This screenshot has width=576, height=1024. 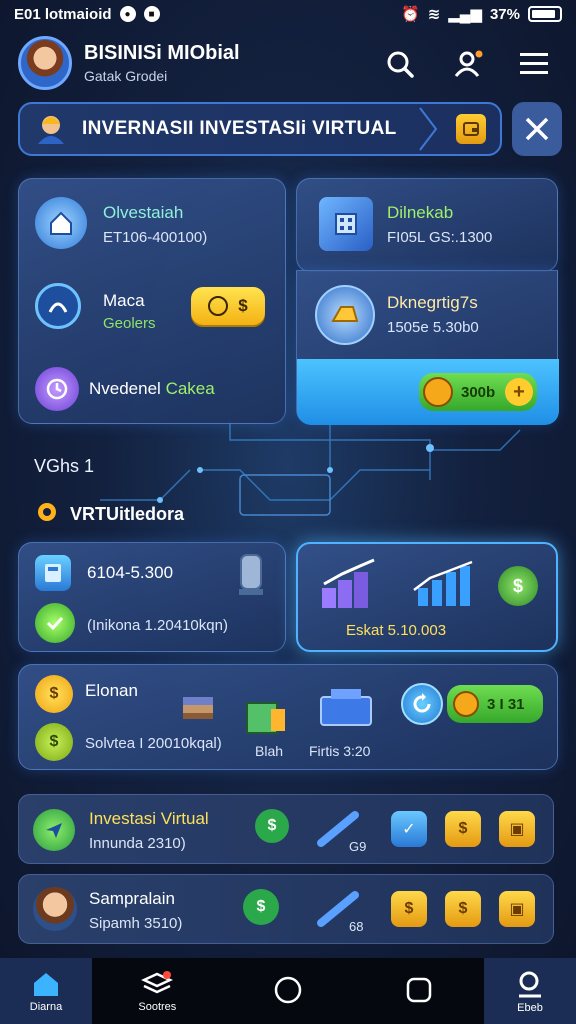 What do you see at coordinates (396, 630) in the screenshot?
I see `growth-caption: Eskat 5.10.003` at bounding box center [396, 630].